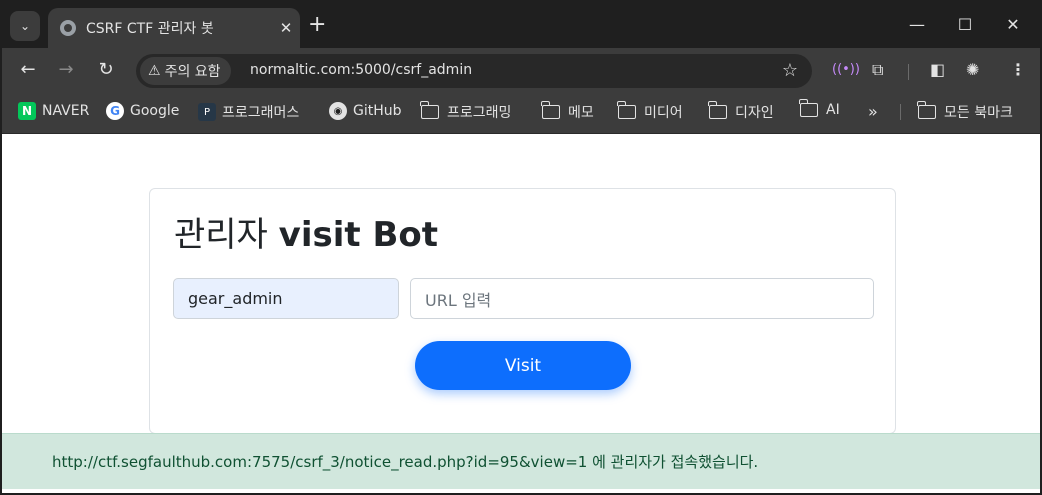  Describe the element at coordinates (1018, 70) in the screenshot. I see `menu-kebab-icon: ⋮` at that location.